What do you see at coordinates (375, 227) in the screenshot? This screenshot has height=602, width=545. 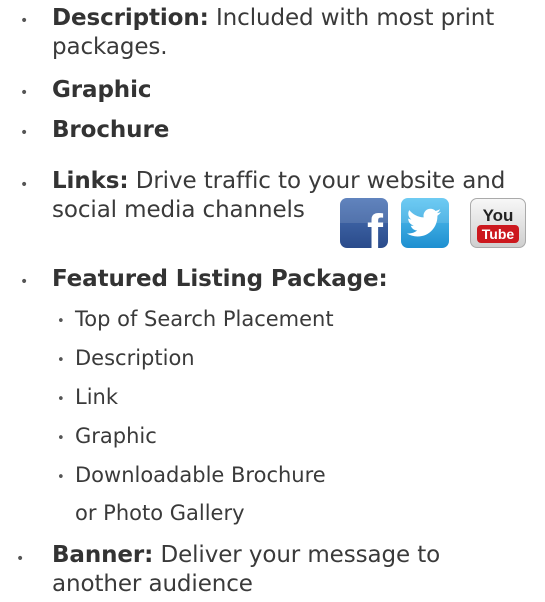 I see `facebook-glyph: f` at bounding box center [375, 227].